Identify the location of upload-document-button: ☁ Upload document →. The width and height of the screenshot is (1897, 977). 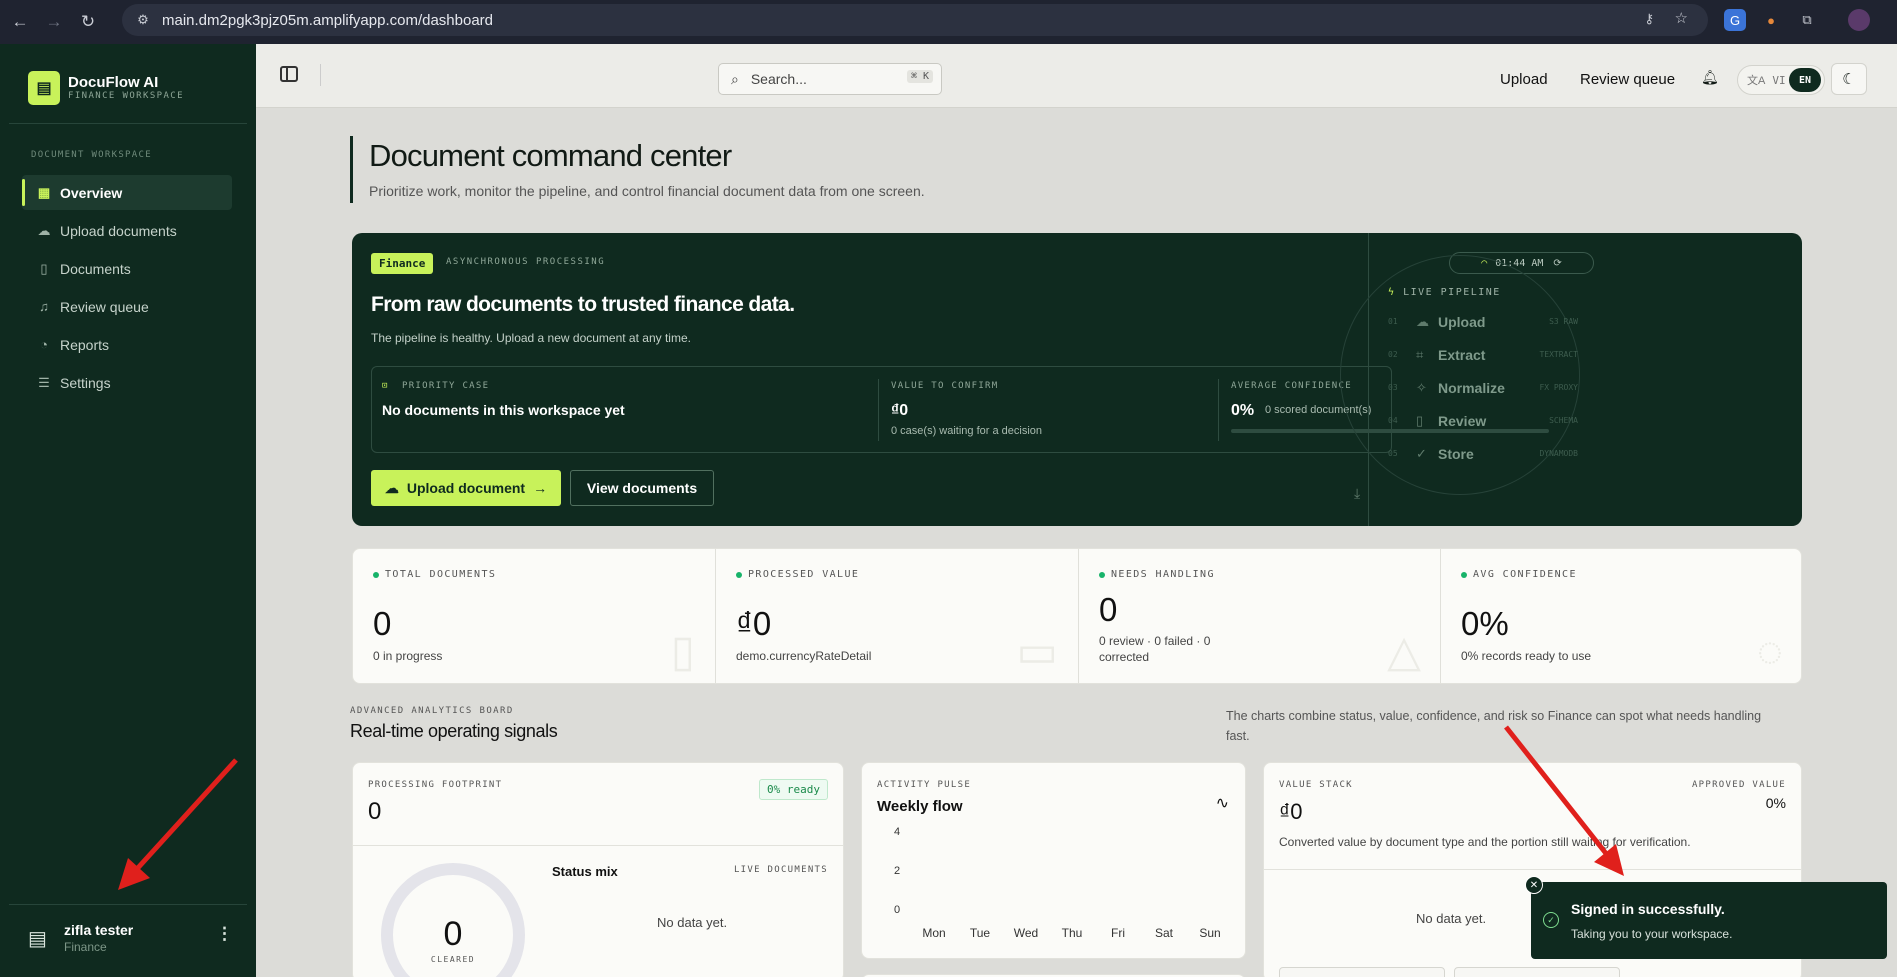
(466, 488).